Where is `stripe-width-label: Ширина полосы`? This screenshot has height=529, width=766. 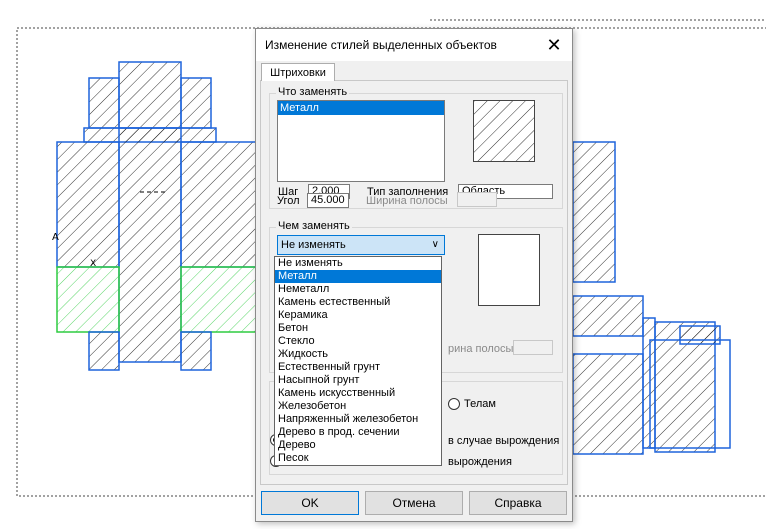
stripe-width-label: Ширина полосы is located at coordinates (407, 201).